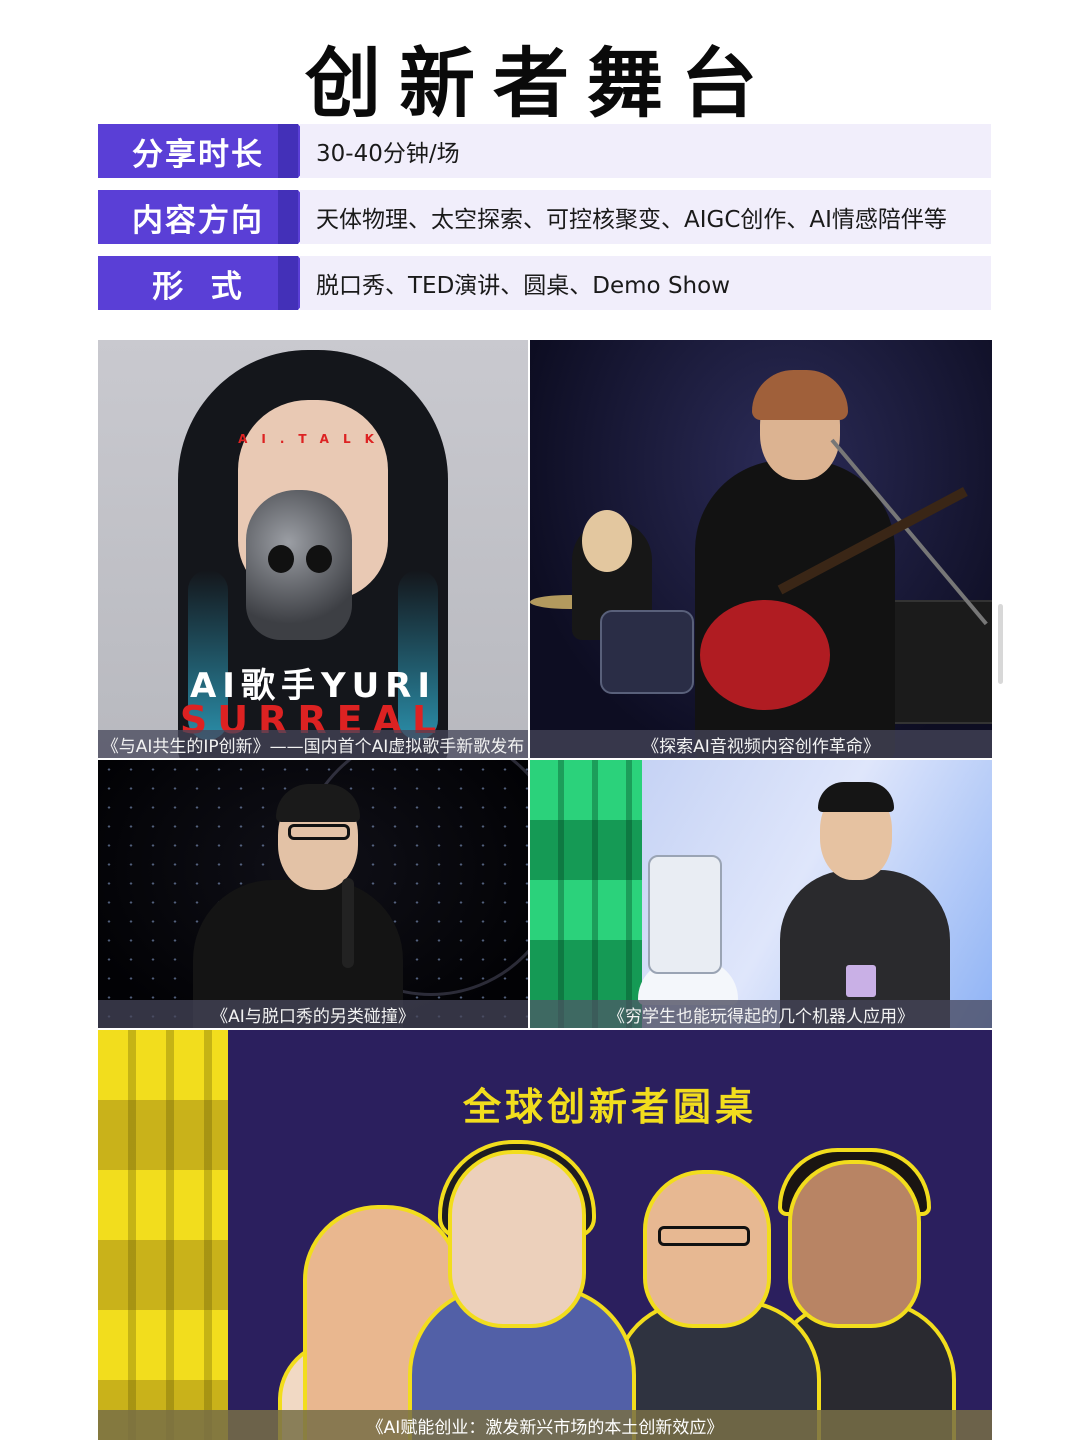 The height and width of the screenshot is (1440, 1080). What do you see at coordinates (209, 283) in the screenshot?
I see `info-label: 形 式` at bounding box center [209, 283].